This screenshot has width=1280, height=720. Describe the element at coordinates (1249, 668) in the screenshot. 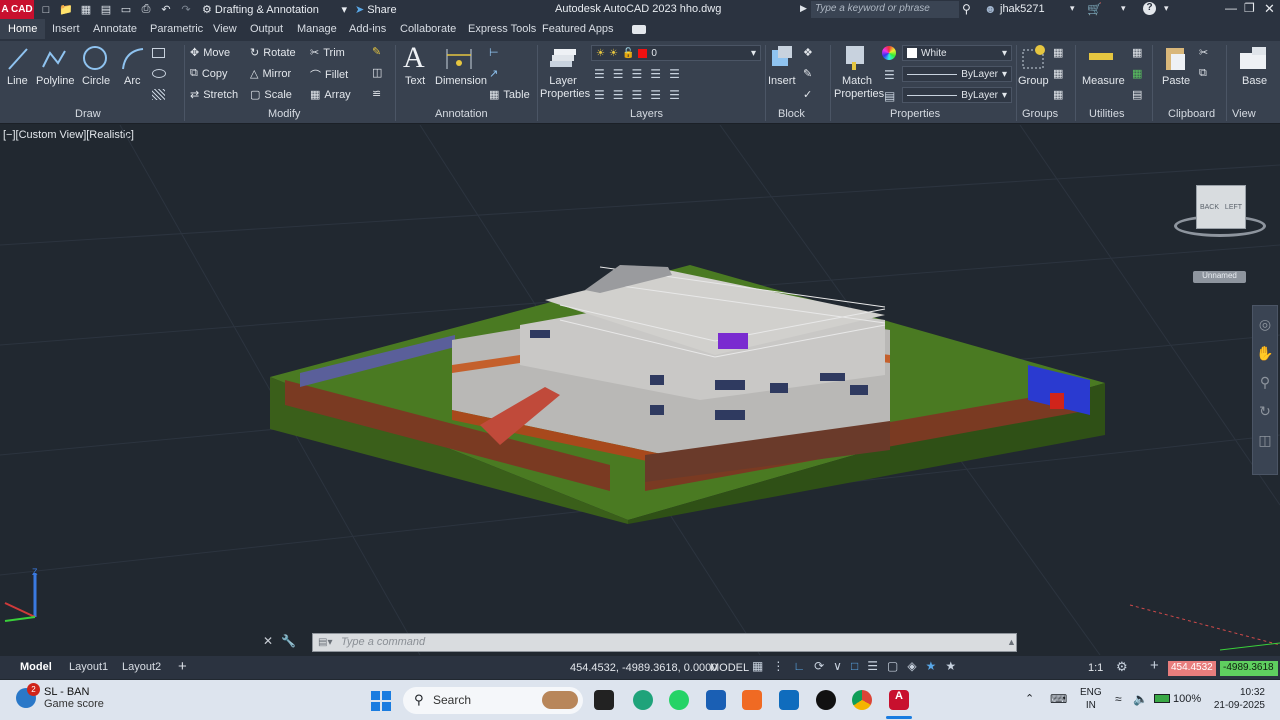

I see `dynamic-input-y: -4989.3618` at that location.